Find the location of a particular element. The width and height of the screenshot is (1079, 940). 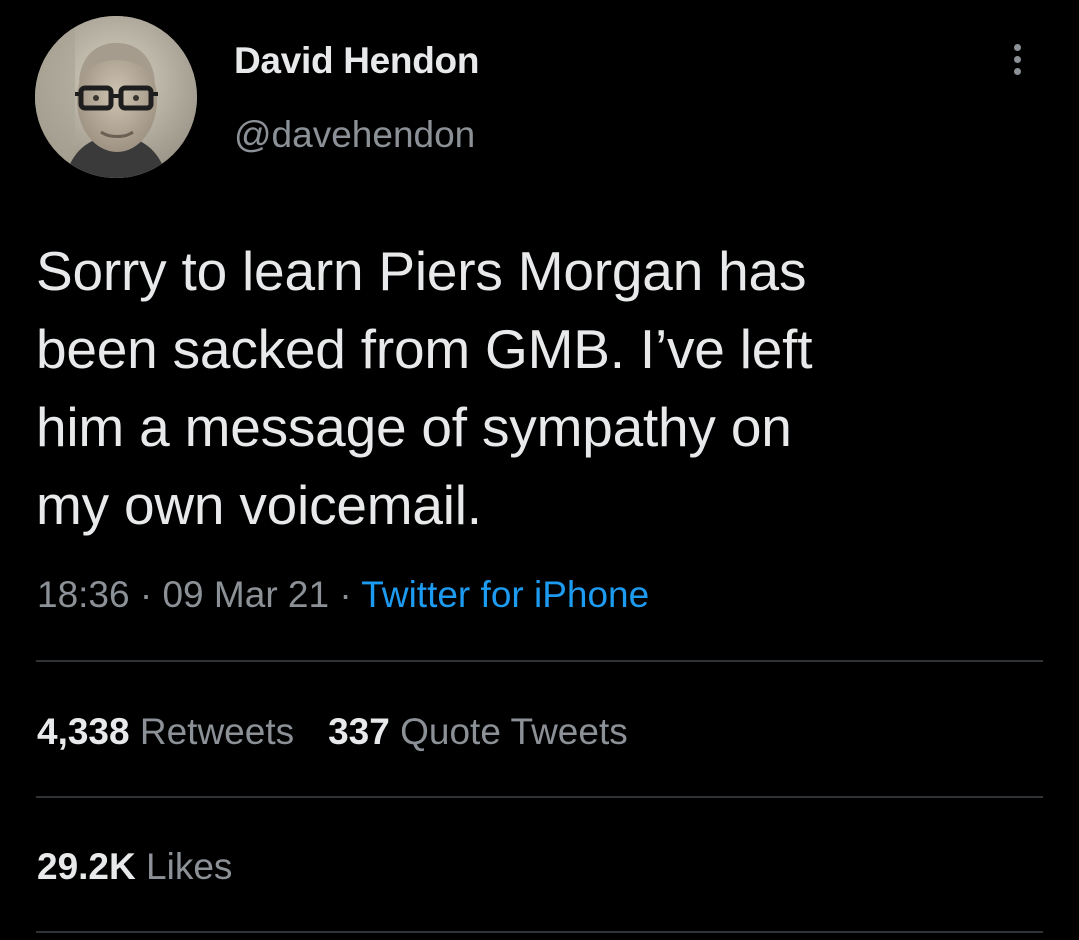

user-handle: @davehendon is located at coordinates (354, 135).